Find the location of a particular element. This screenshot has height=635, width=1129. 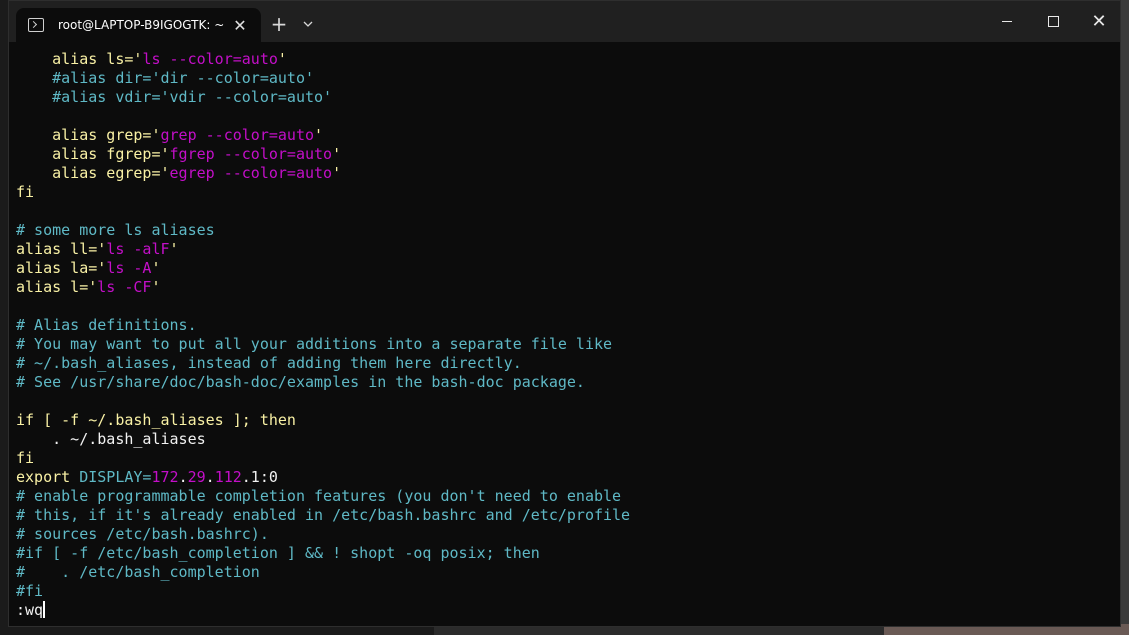

terminal-line: # some more ls aliases is located at coordinates (566, 230).